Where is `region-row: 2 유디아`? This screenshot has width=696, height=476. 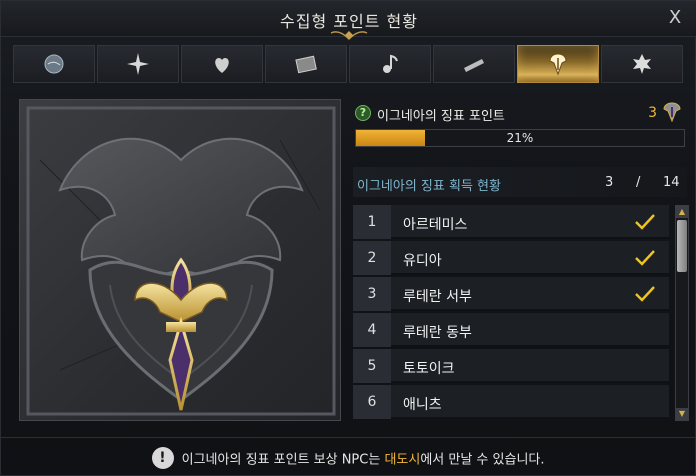 region-row: 2 유디아 is located at coordinates (511, 258).